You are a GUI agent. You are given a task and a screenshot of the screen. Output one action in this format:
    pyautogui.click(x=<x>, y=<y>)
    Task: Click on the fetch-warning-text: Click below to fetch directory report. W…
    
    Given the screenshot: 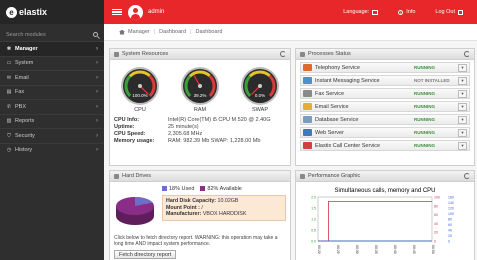 What is the action you would take?
    pyautogui.click(x=196, y=241)
    